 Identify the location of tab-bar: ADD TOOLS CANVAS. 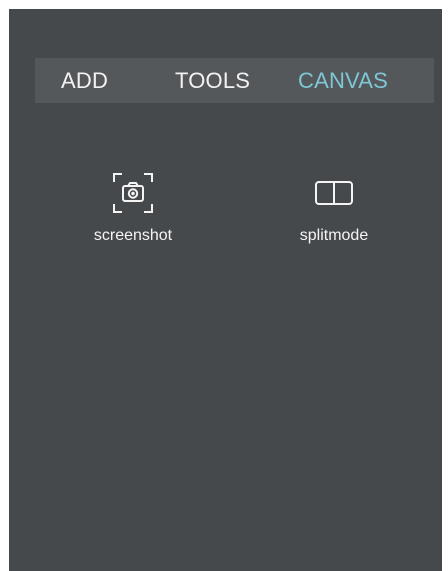
(234, 80).